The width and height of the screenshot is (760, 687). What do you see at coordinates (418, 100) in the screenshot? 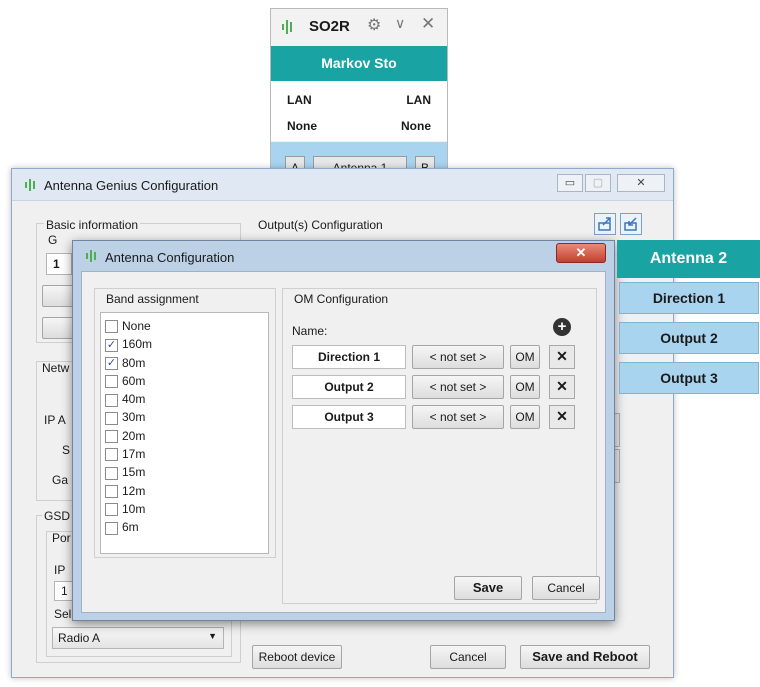
I see `right-lan-label: LAN` at bounding box center [418, 100].